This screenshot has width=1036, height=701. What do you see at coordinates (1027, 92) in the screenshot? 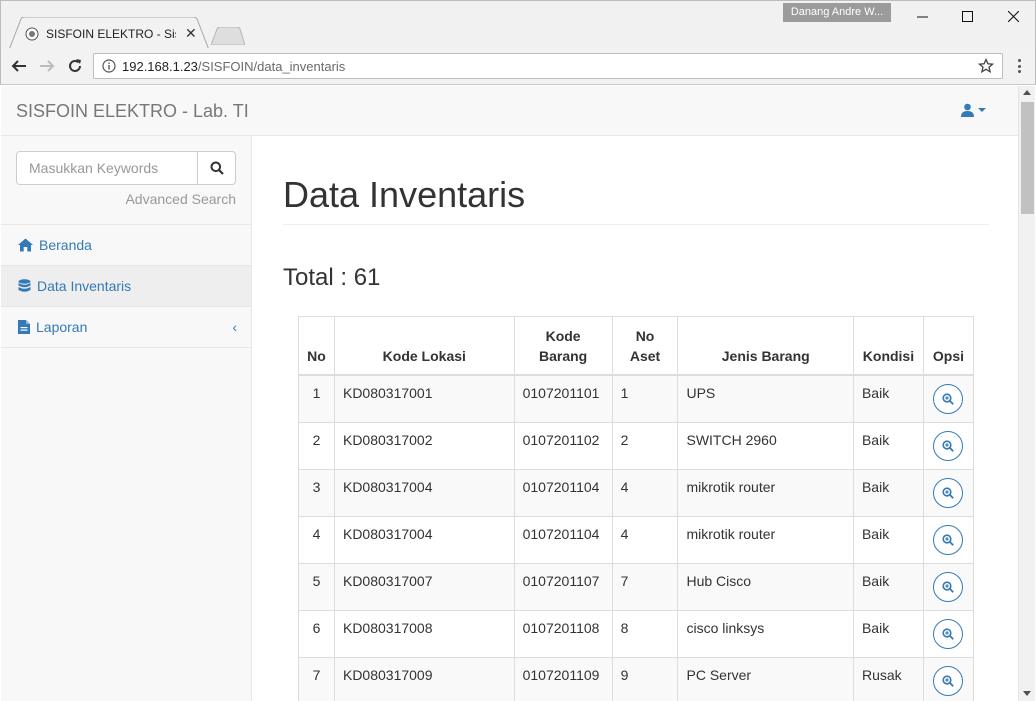
I see `scroll-up-arrow-icon` at bounding box center [1027, 92].